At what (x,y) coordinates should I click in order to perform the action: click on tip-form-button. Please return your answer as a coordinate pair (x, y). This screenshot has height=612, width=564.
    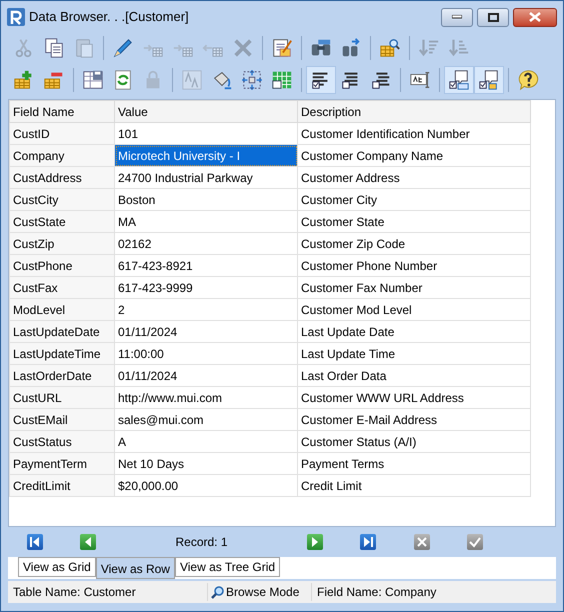
    Looking at the image, I should click on (489, 80).